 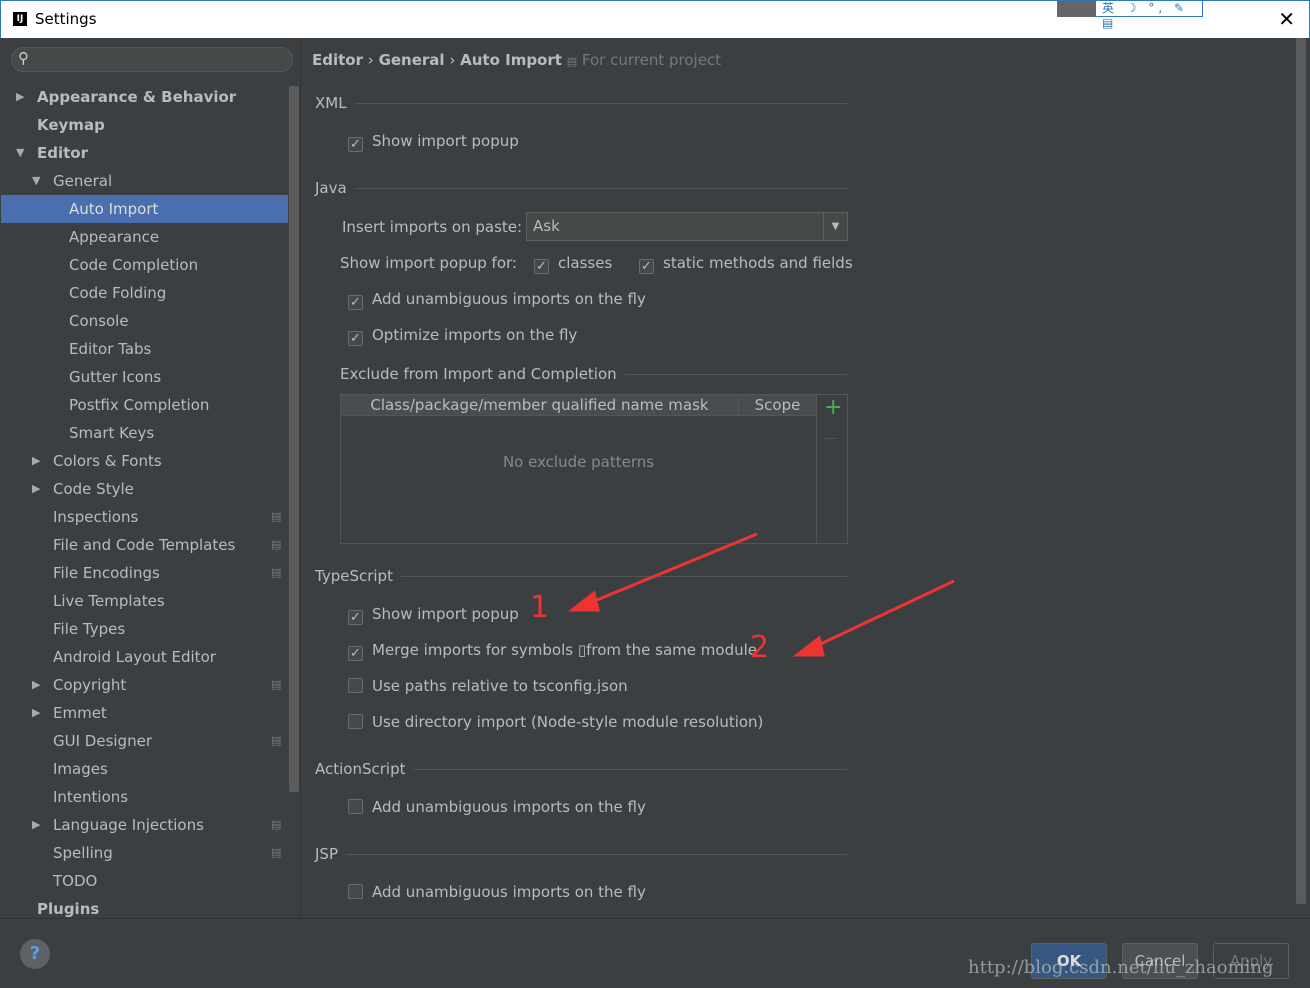 I want to click on sidebar-item-label: Spelling, so click(x=83, y=853).